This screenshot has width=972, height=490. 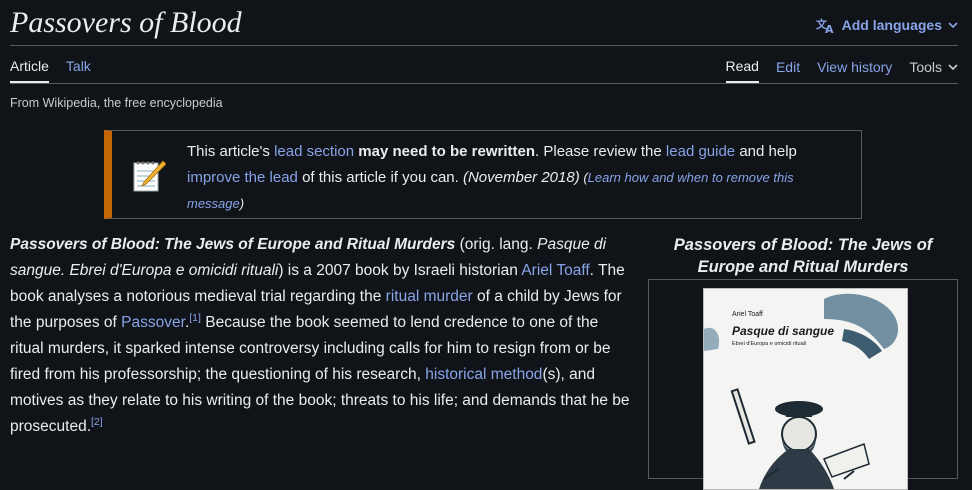 What do you see at coordinates (801, 391) in the screenshot?
I see `cover-illustration` at bounding box center [801, 391].